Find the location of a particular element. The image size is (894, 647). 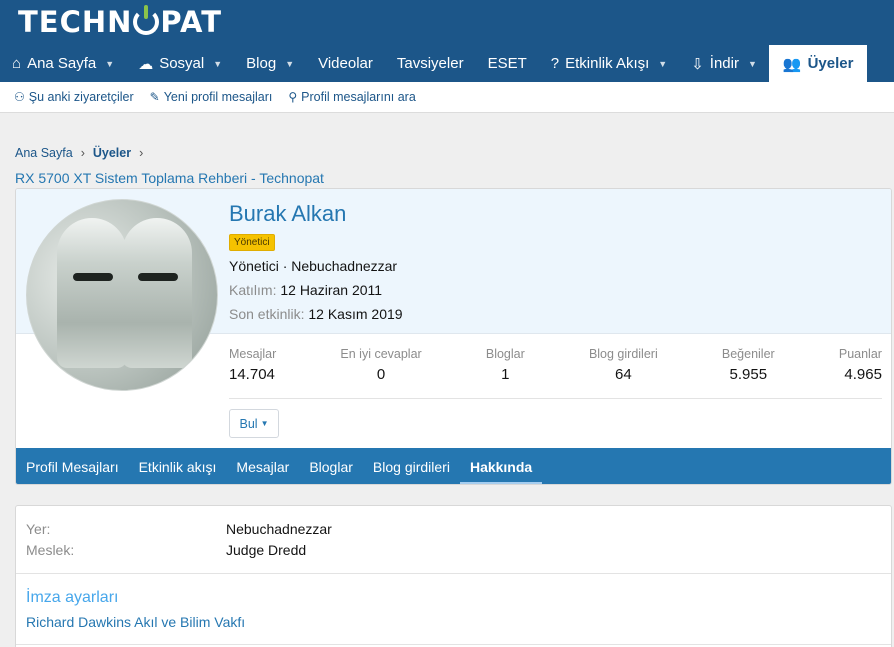

stats-divider is located at coordinates (555, 398).